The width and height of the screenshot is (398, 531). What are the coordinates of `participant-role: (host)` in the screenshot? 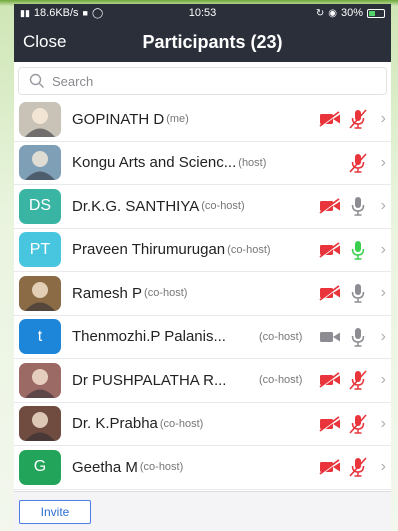 It's located at (252, 162).